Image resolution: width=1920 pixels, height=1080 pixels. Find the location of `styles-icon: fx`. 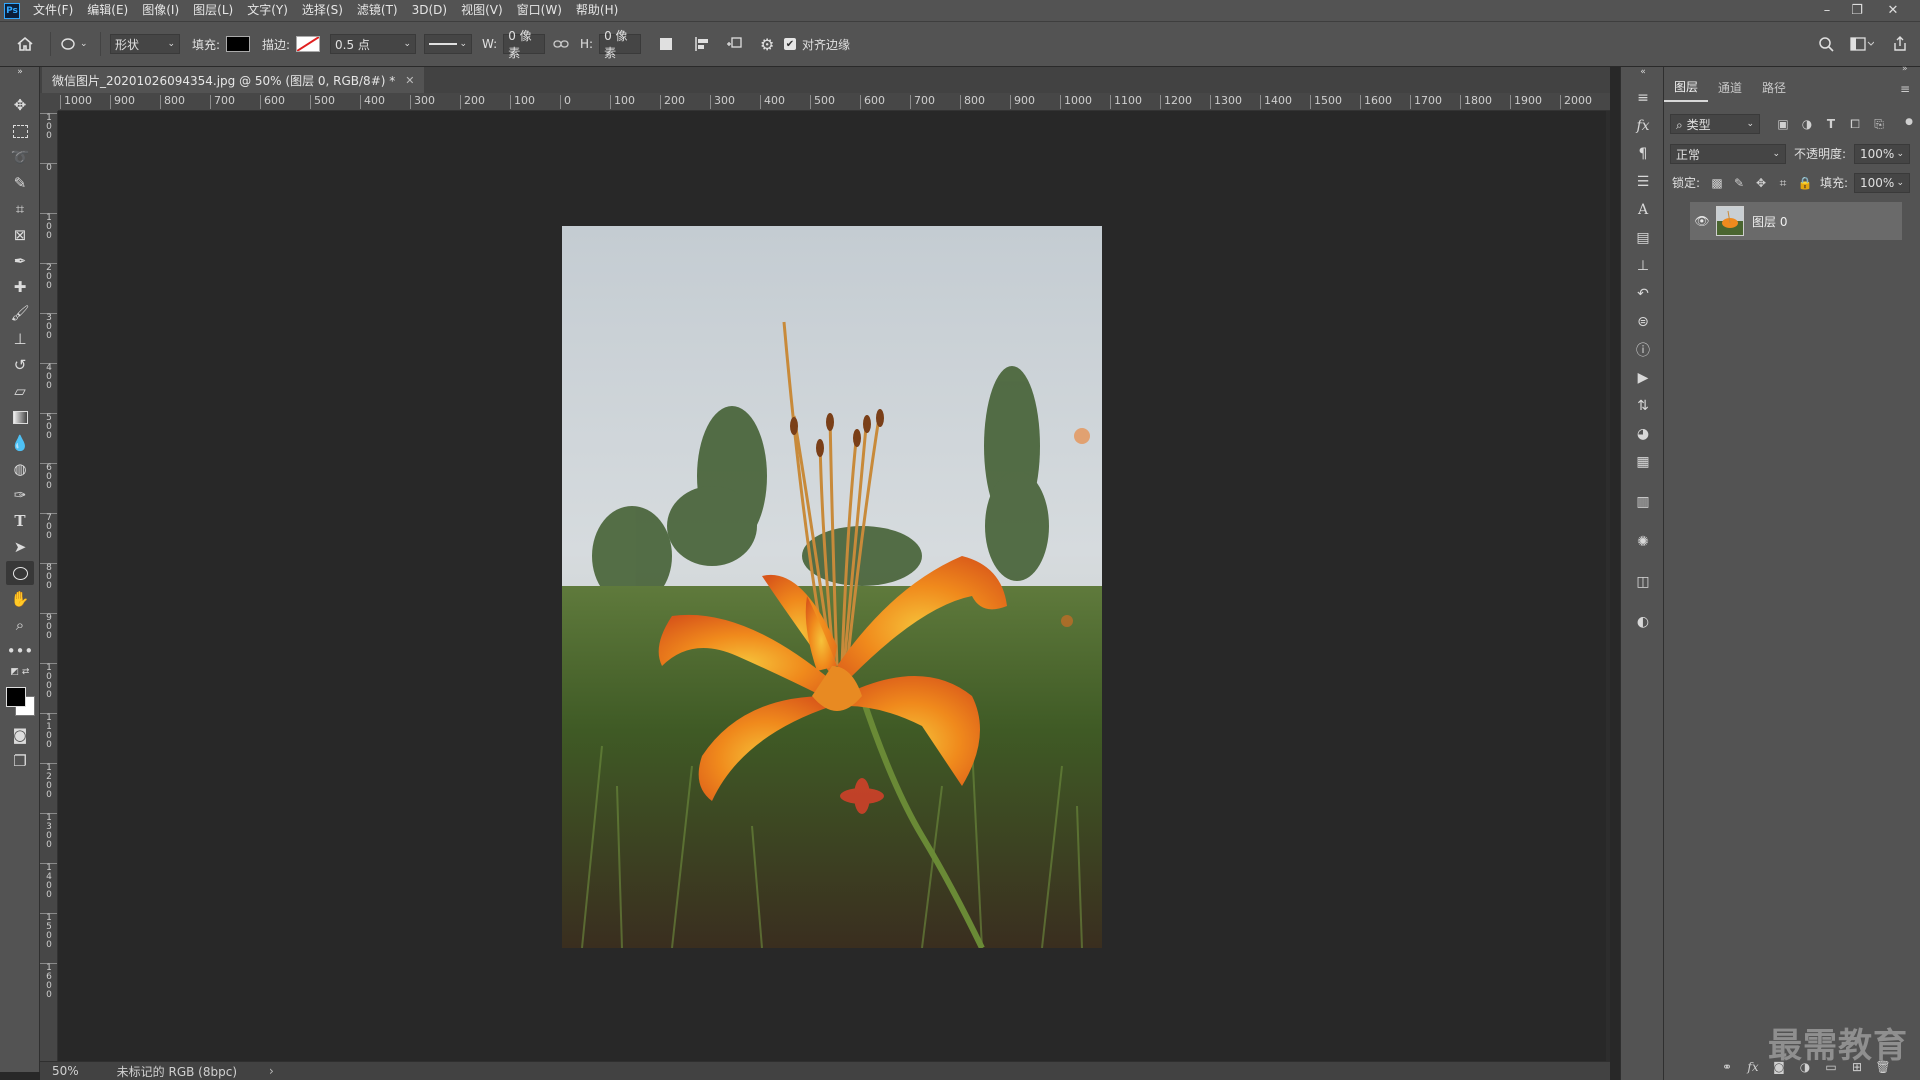

styles-icon: fx is located at coordinates (1643, 126).